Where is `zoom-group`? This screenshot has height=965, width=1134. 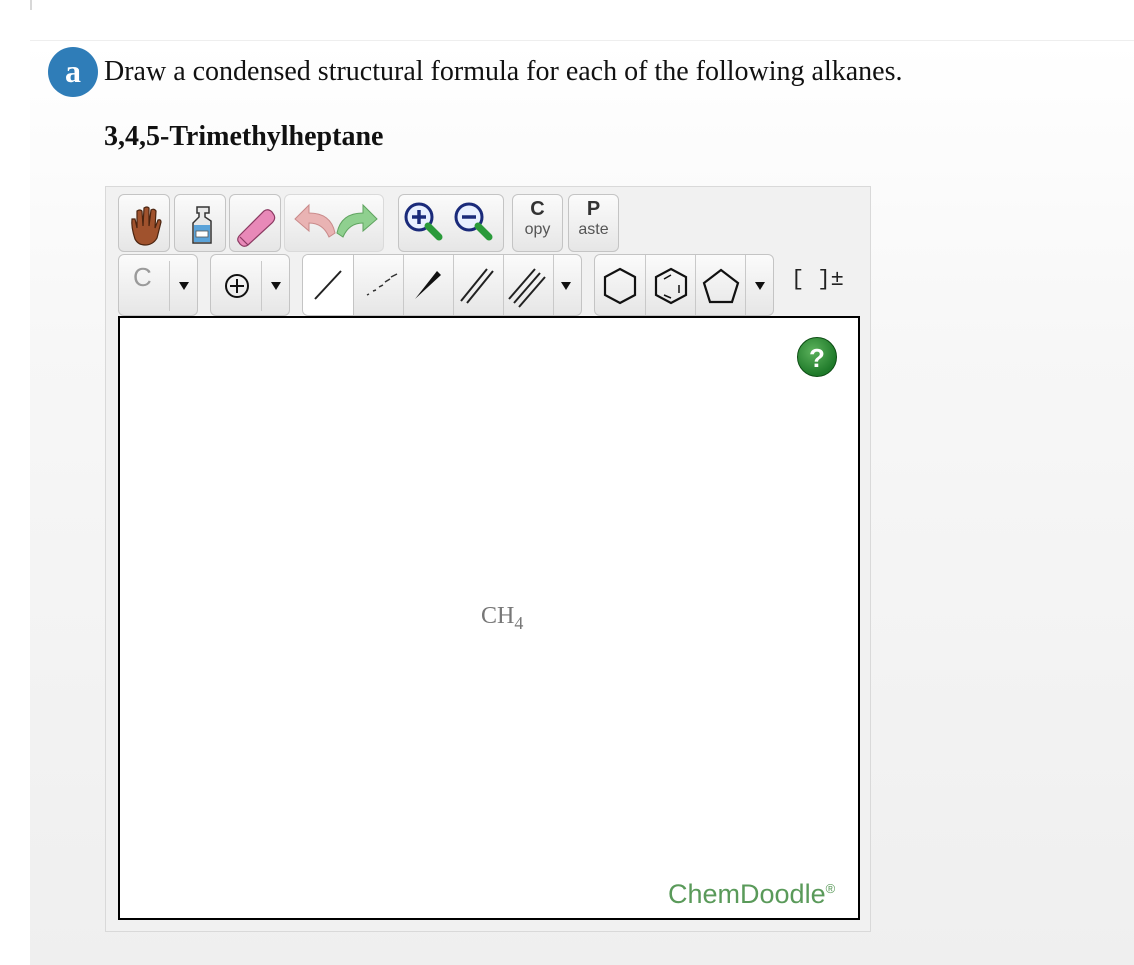
zoom-group is located at coordinates (451, 223).